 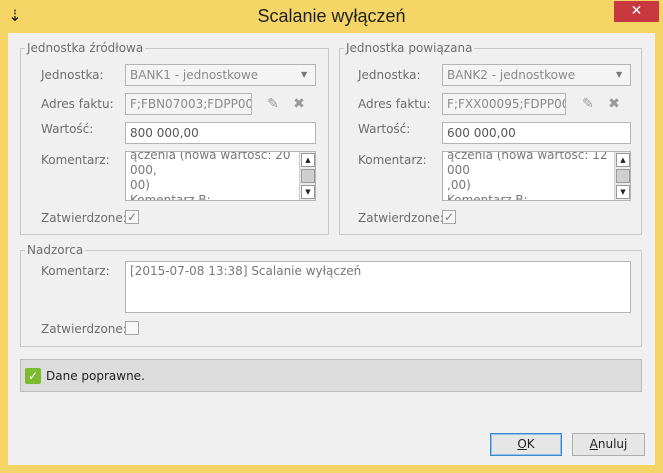 I want to click on title-bar: ⇣ Scalanie wyłączeń ✕, so click(x=331, y=17).